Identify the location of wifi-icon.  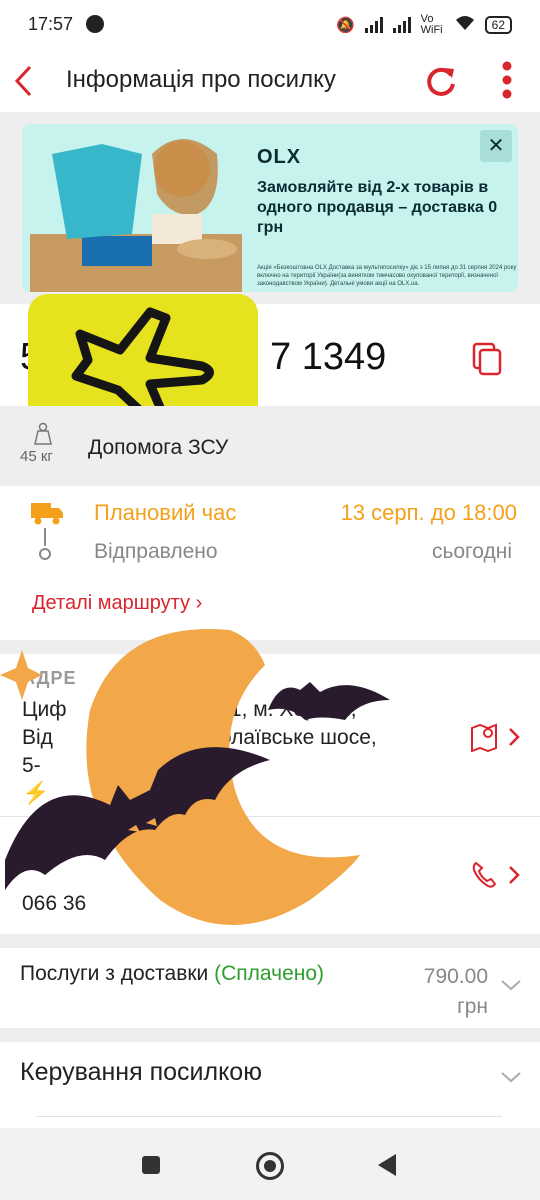
(465, 25).